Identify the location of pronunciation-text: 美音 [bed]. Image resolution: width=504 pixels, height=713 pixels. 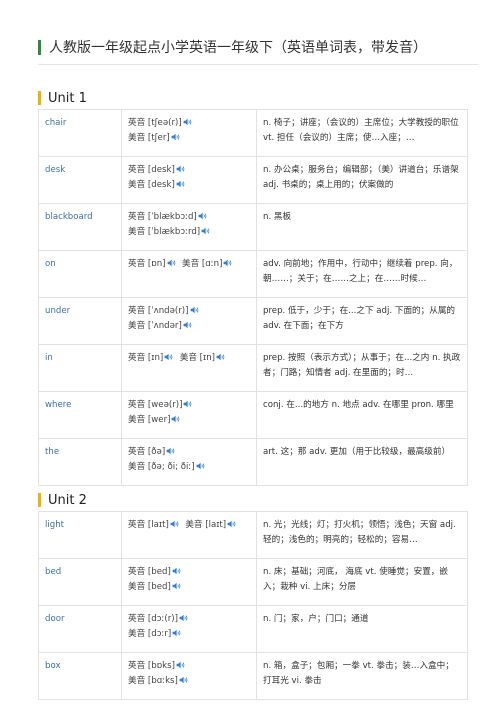
(149, 587).